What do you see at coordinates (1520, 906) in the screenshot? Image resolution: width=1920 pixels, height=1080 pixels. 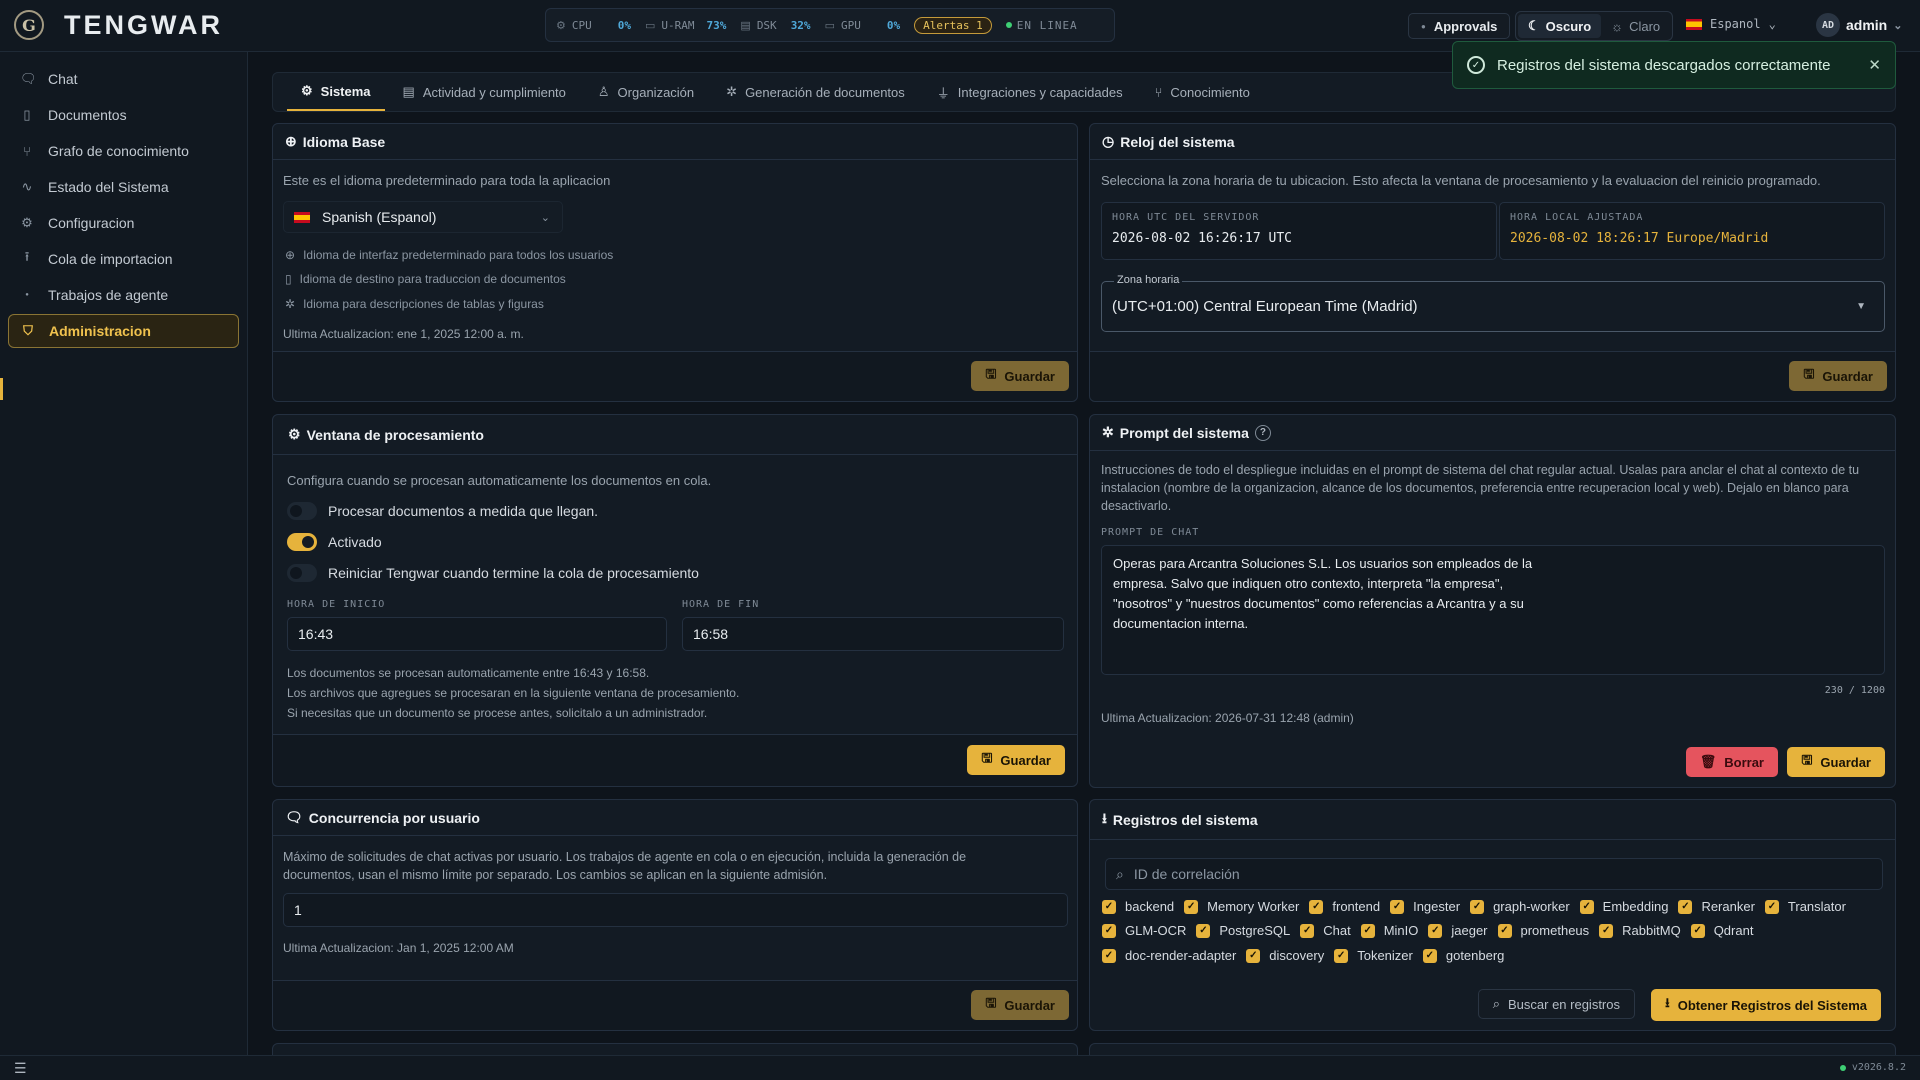 I see `service-checkbox: ✓ graph-worker` at bounding box center [1520, 906].